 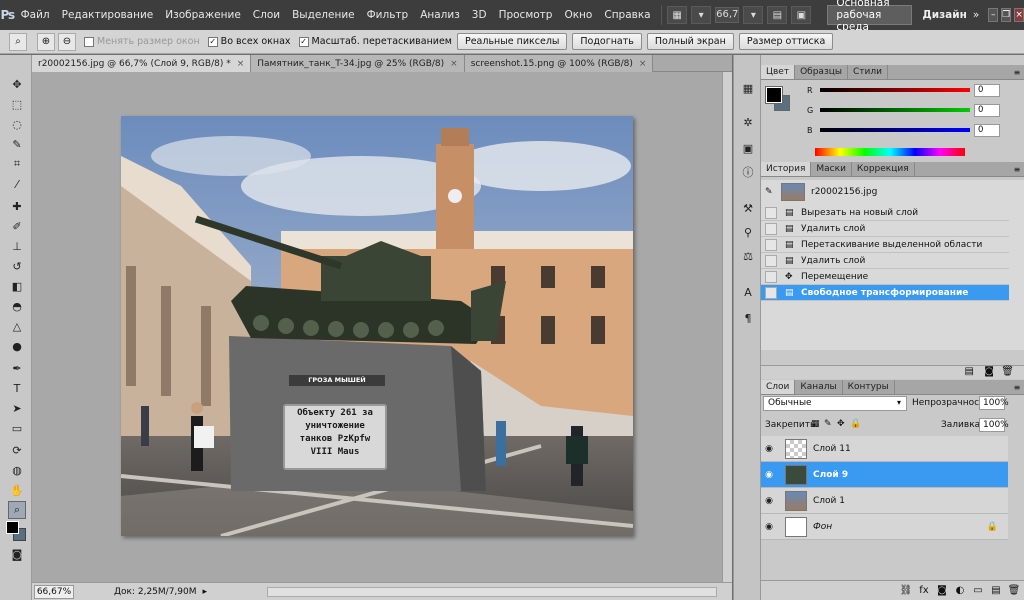 What do you see at coordinates (884, 475) in the screenshot?
I see `layer-row-selected: ◉ Слой 9` at bounding box center [884, 475].